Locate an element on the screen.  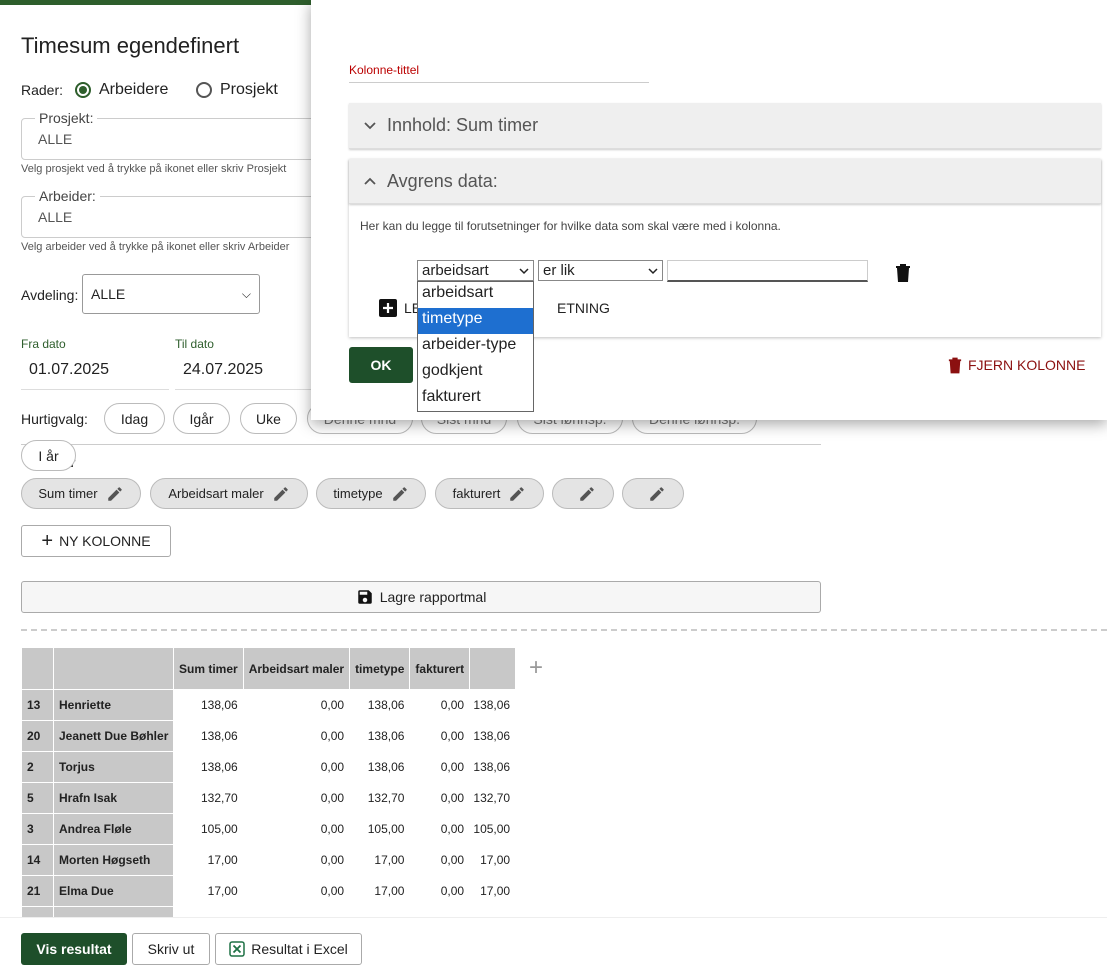
quick-idag-button: Idag is located at coordinates (134, 418).